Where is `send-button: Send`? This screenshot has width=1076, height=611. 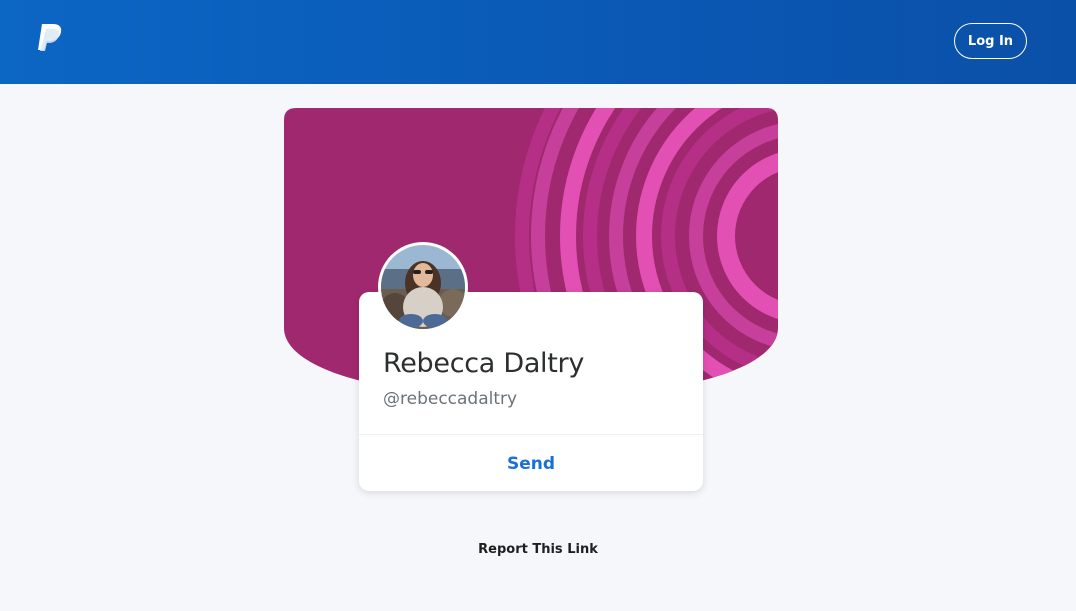 send-button: Send is located at coordinates (531, 463).